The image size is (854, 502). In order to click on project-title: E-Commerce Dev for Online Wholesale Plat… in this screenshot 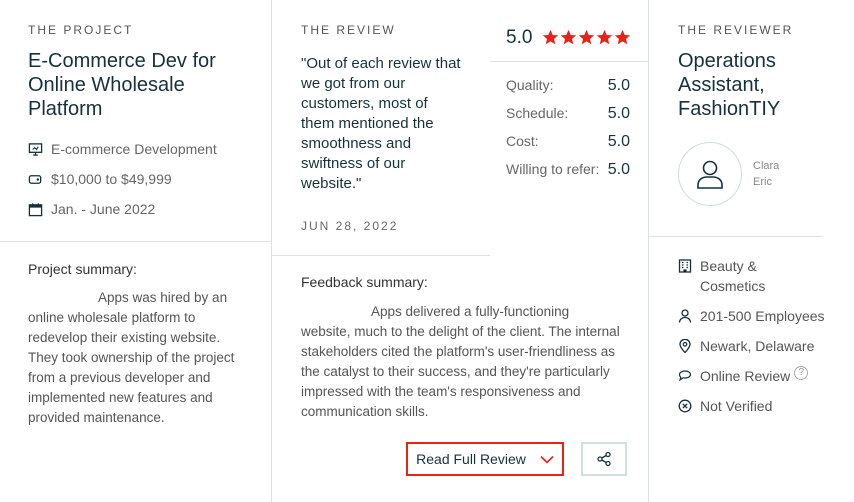, I will do `click(122, 85)`.